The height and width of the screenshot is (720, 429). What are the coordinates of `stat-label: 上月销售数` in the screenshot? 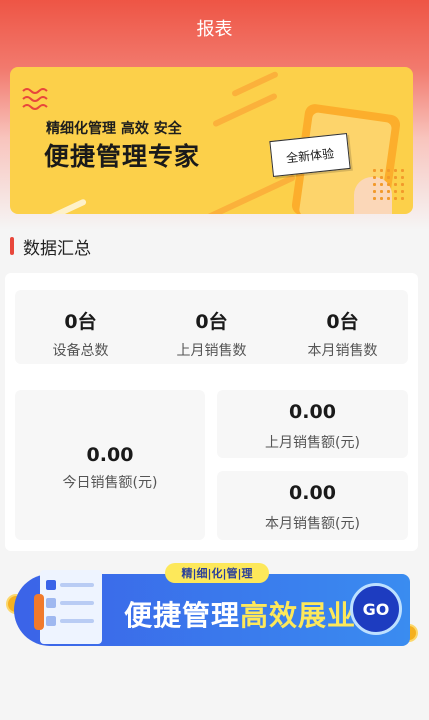 It's located at (211, 351).